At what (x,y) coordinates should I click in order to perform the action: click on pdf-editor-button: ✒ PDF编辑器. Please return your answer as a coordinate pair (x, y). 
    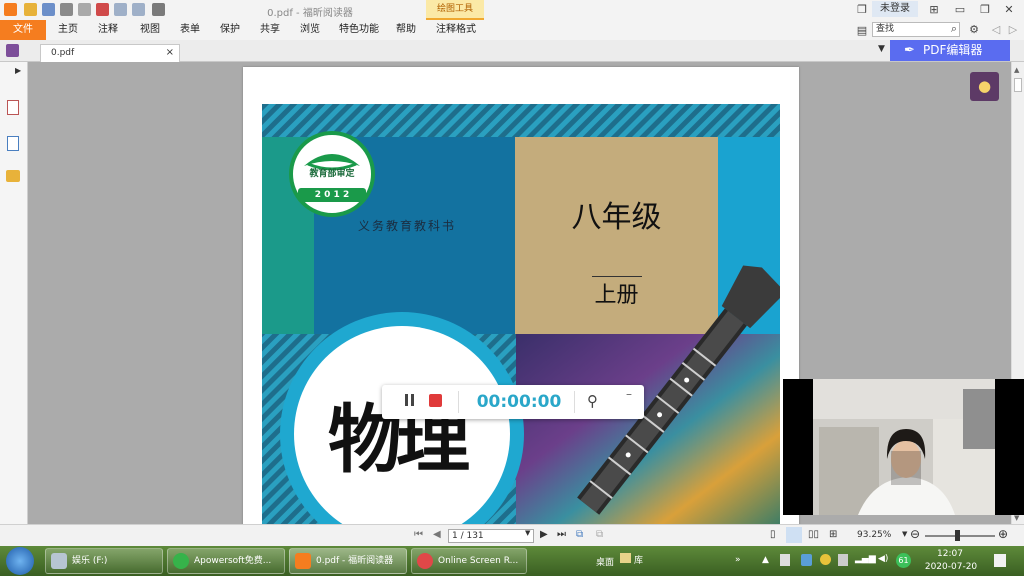
    Looking at the image, I should click on (950, 50).